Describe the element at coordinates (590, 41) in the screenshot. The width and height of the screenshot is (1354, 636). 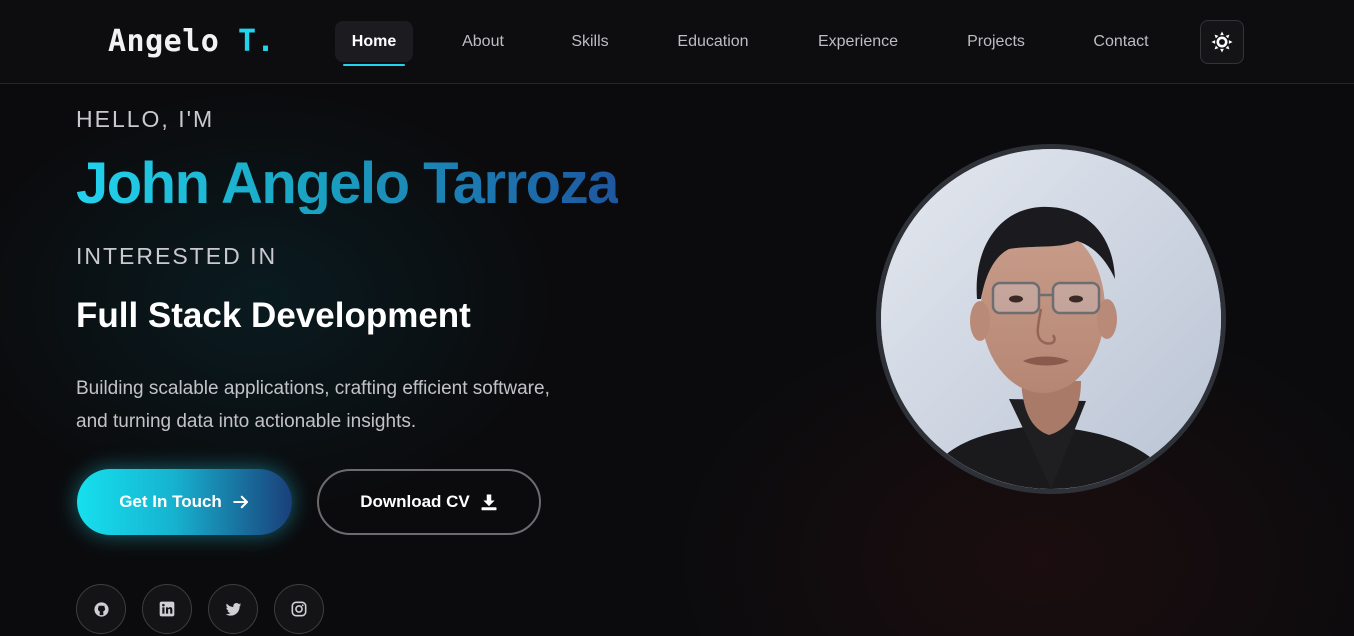
I see `nav-item-skills: Skills` at that location.